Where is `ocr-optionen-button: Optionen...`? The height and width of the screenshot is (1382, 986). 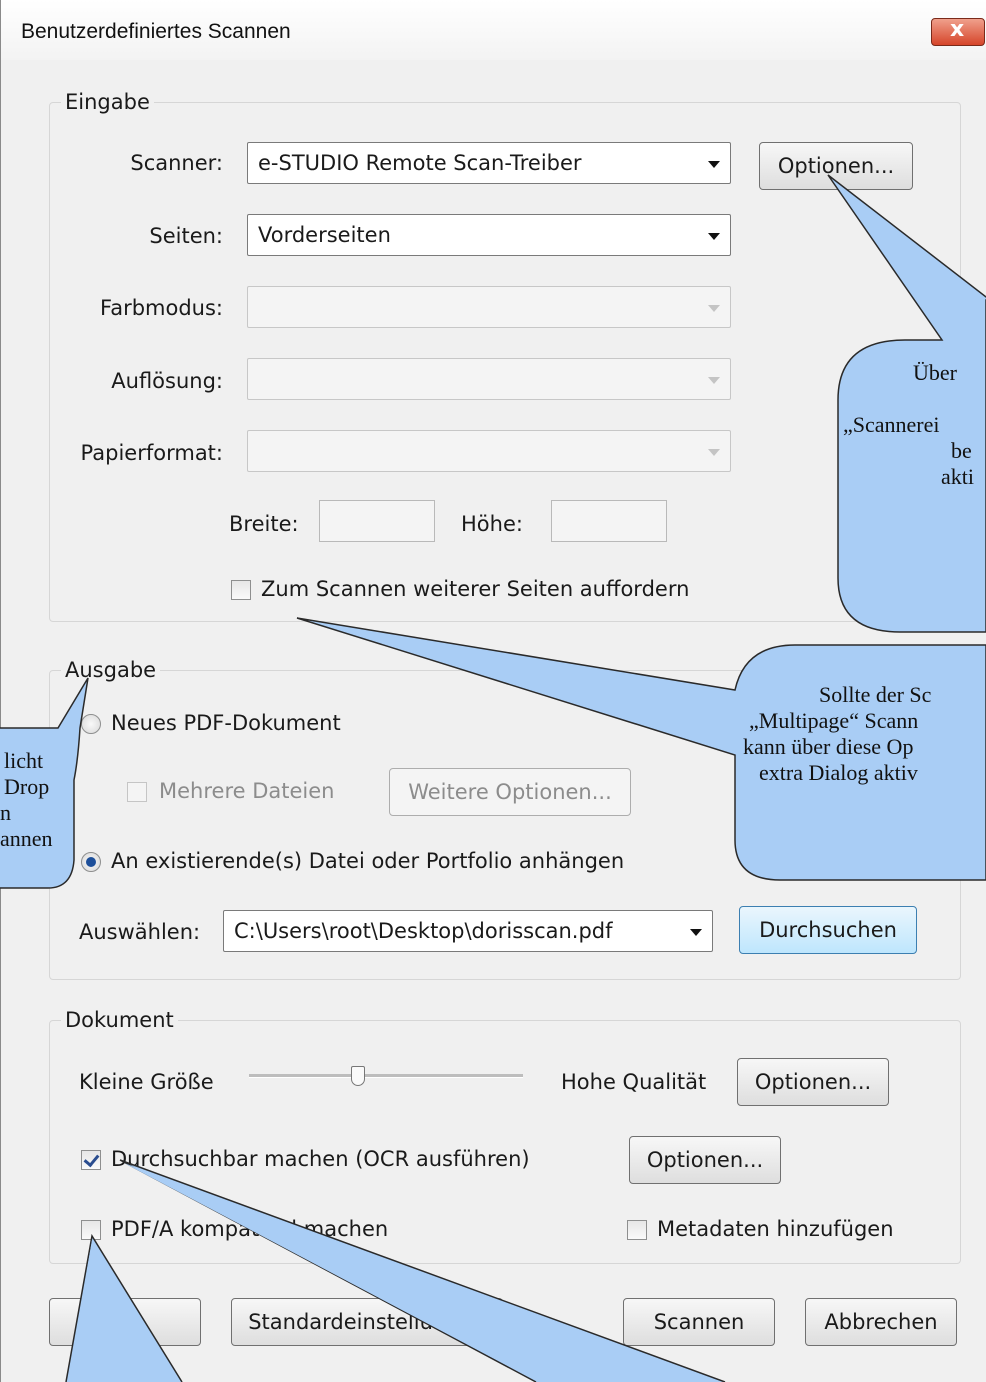 ocr-optionen-button: Optionen... is located at coordinates (705, 1160).